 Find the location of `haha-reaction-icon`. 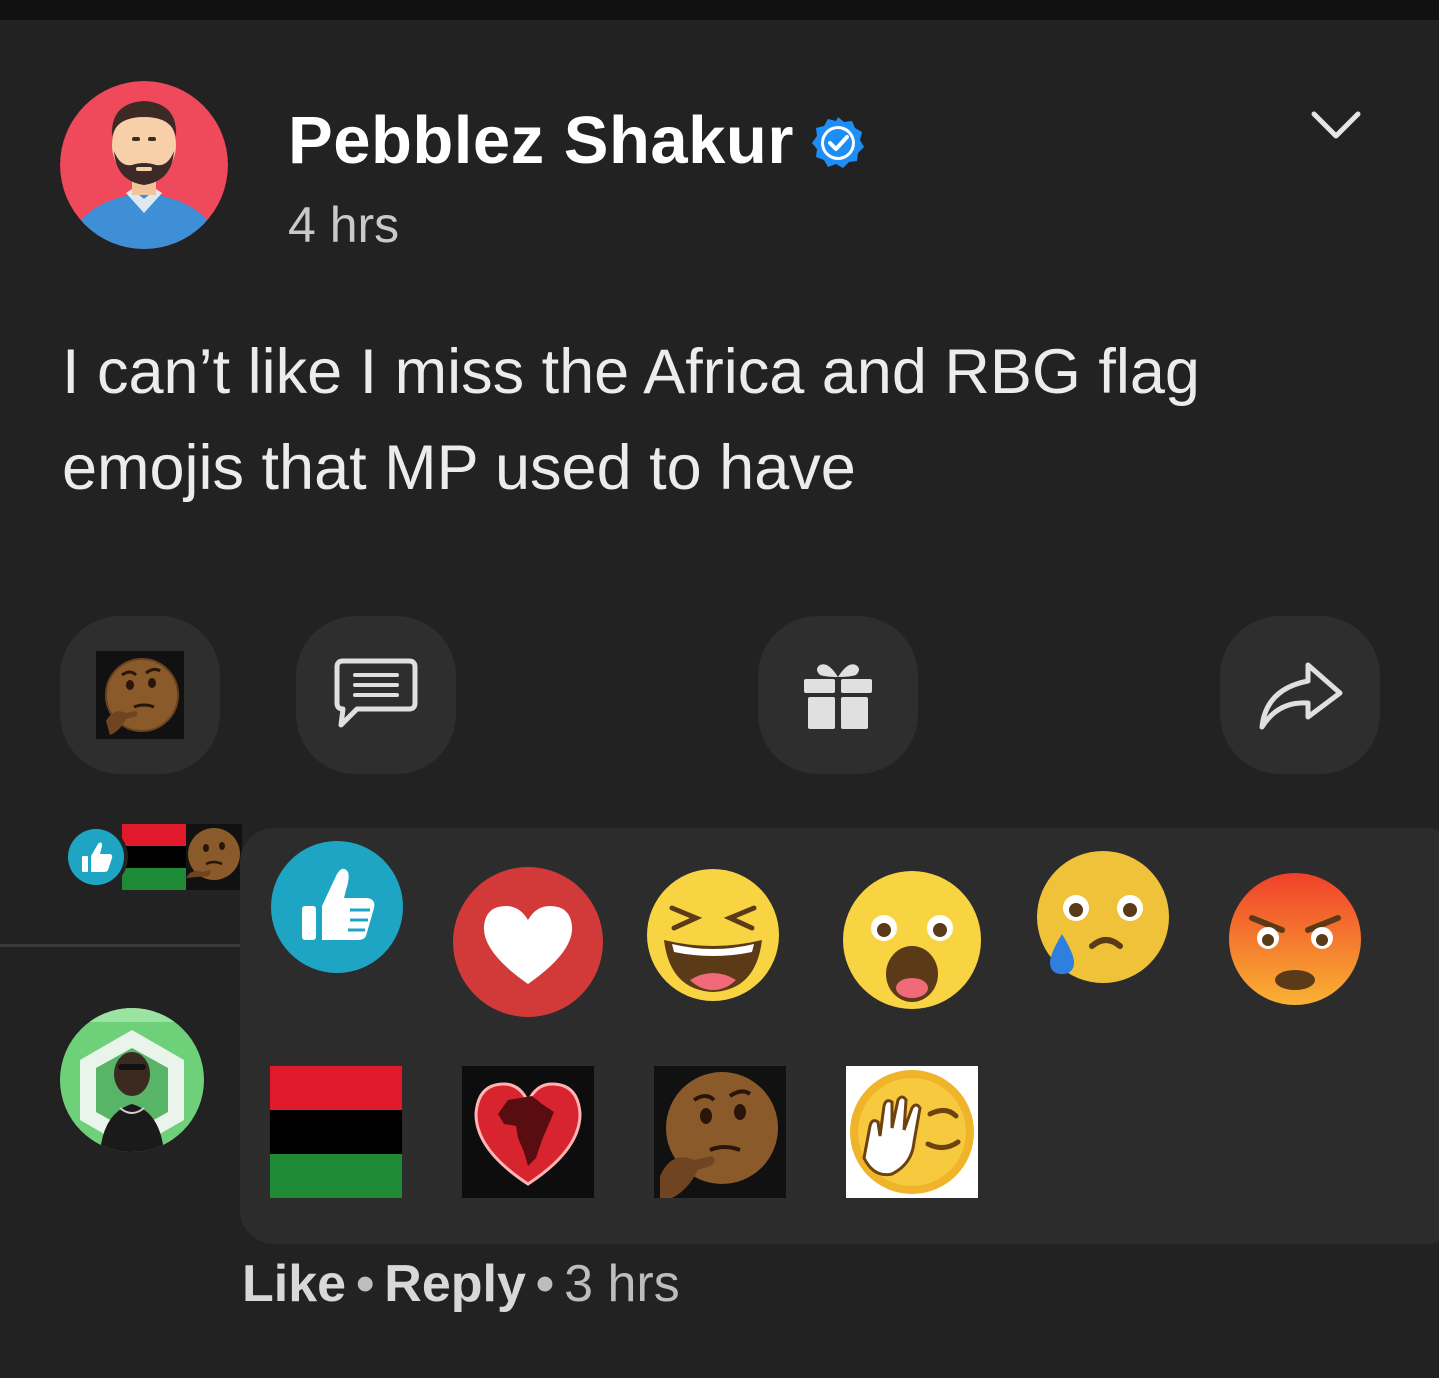

haha-reaction-icon is located at coordinates (713, 935).